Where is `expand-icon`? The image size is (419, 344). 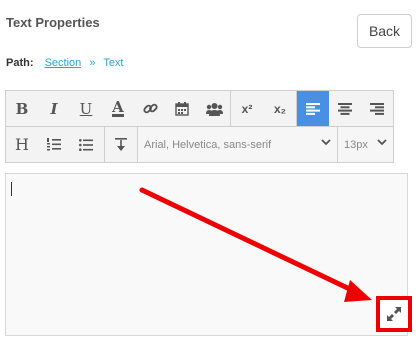
expand-icon is located at coordinates (394, 314).